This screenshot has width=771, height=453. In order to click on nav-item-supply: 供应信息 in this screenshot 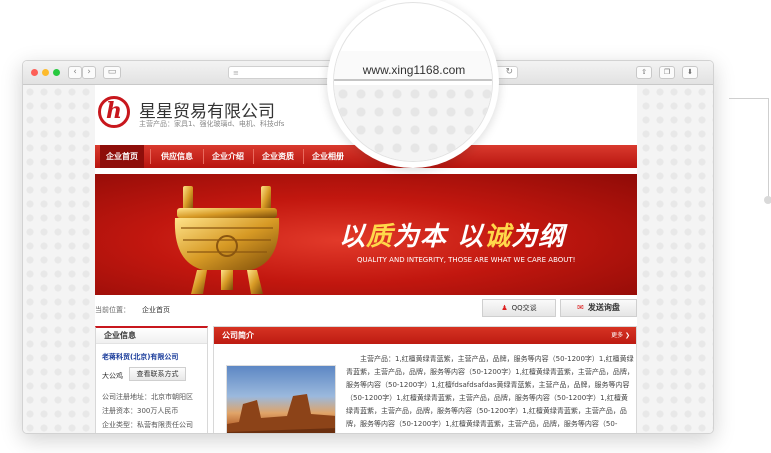, I will do `click(177, 156)`.